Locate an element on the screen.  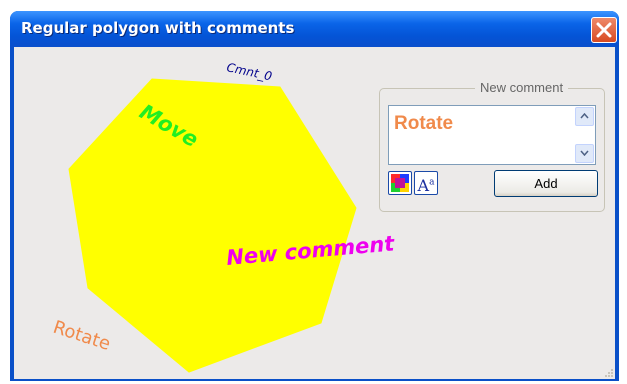
scroll-up-button is located at coordinates (584, 116).